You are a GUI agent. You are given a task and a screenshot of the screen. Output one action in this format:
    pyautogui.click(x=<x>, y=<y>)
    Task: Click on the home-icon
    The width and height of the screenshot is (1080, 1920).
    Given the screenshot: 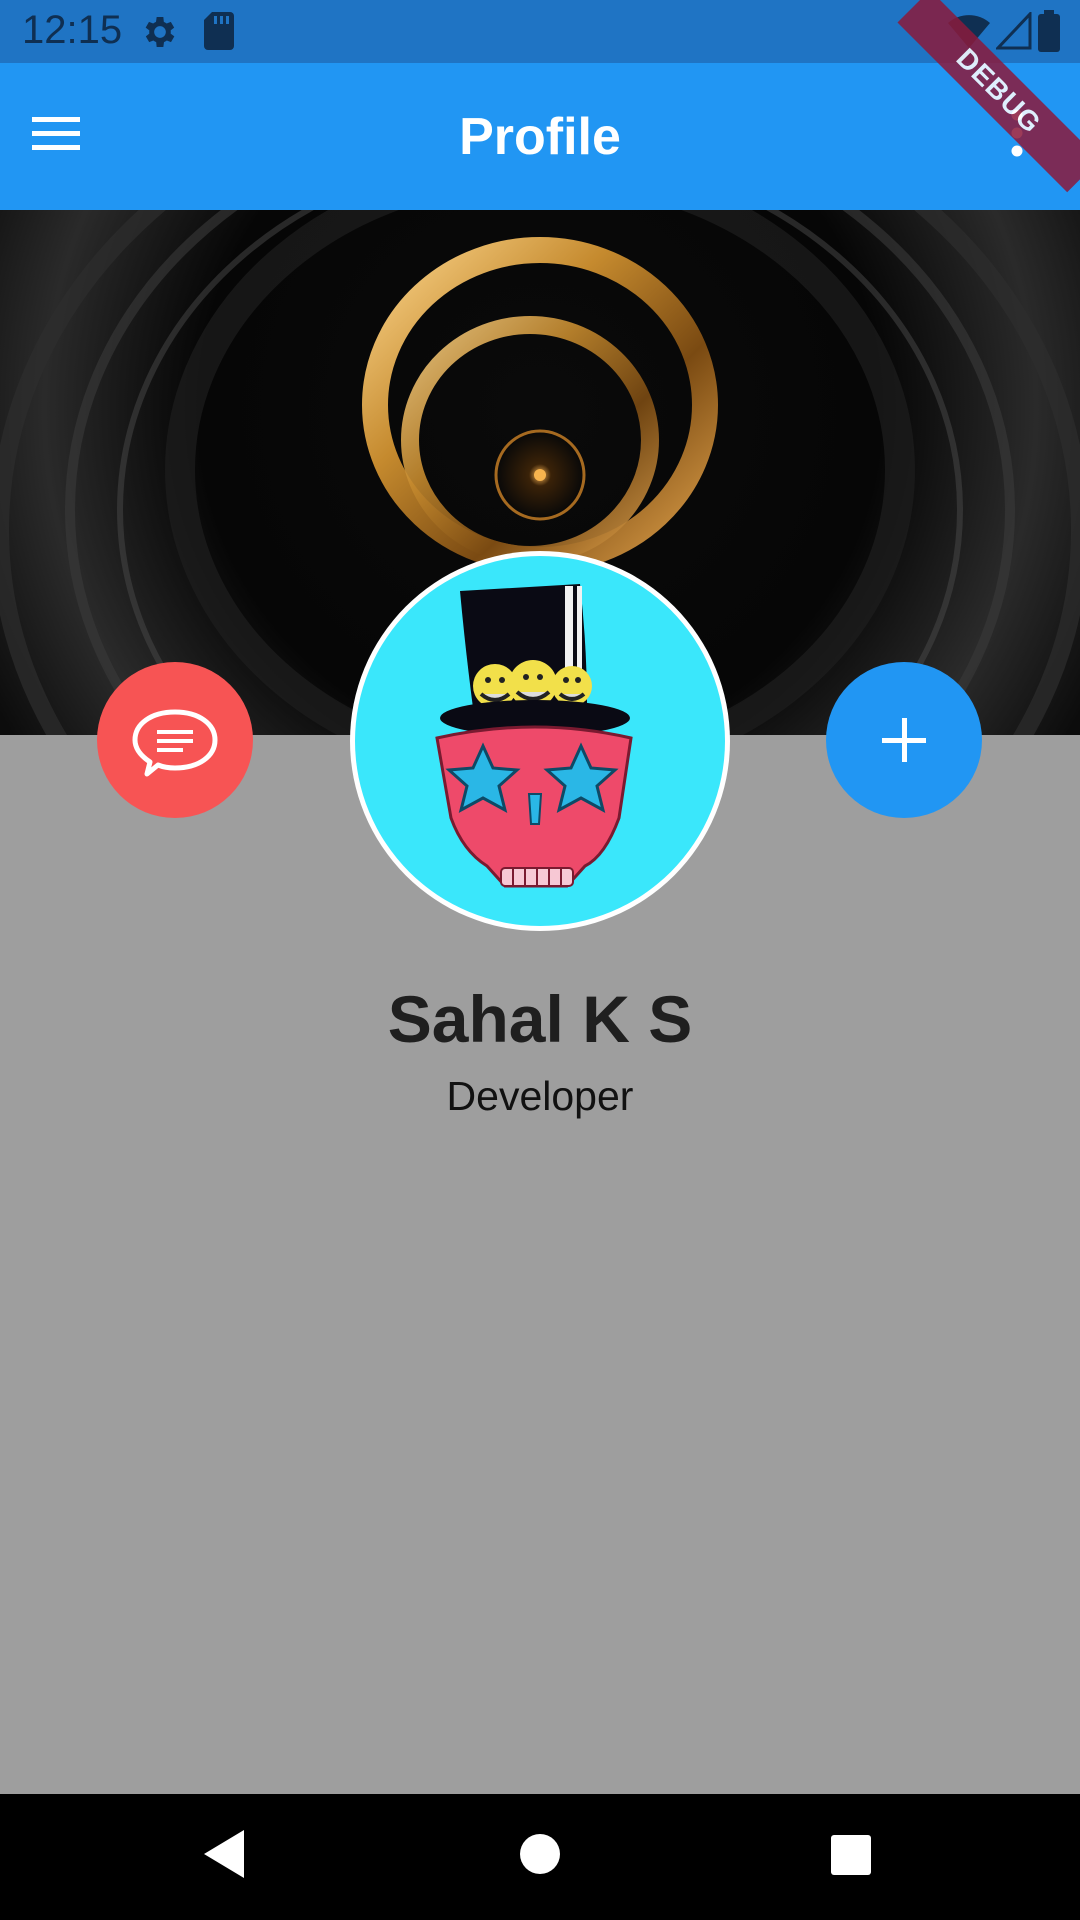 What is the action you would take?
    pyautogui.click(x=540, y=1854)
    